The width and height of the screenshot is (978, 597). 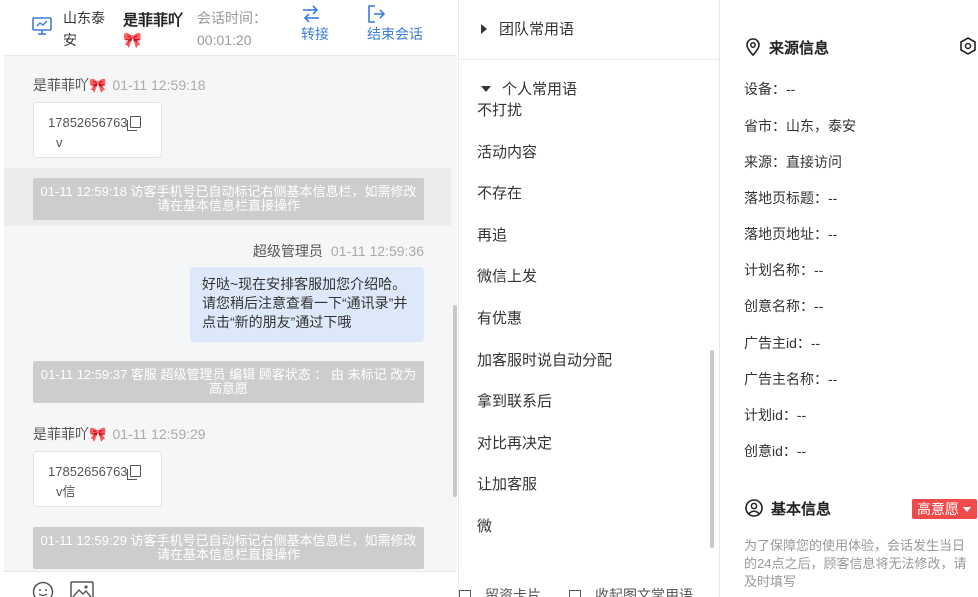 What do you see at coordinates (801, 509) in the screenshot?
I see `basic-info-label: 基本信息` at bounding box center [801, 509].